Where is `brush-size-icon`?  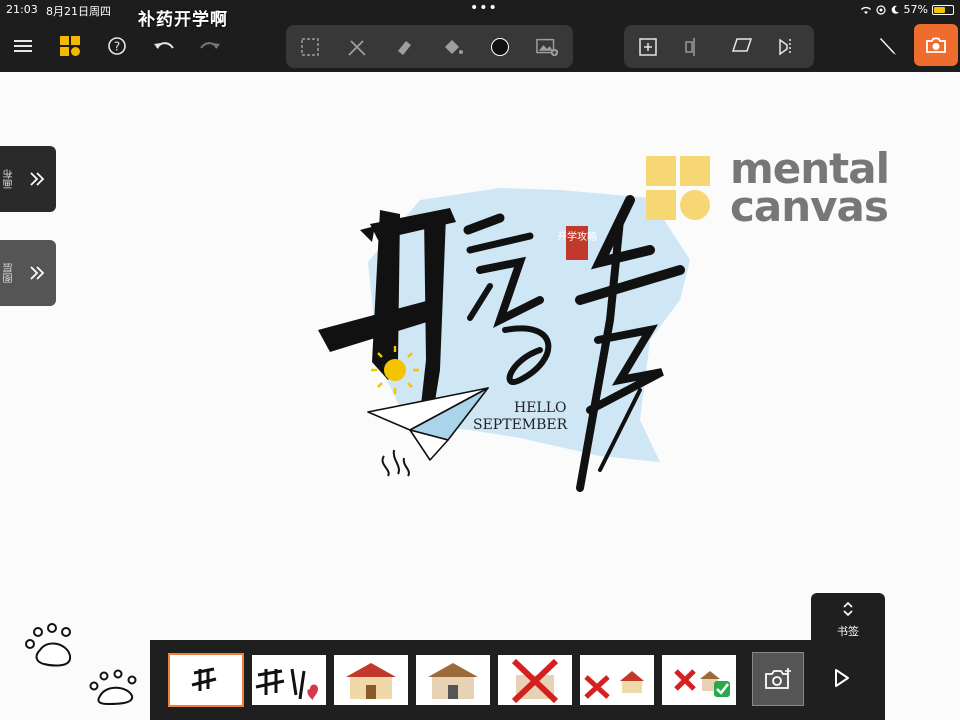
brush-size-icon is located at coordinates (500, 47).